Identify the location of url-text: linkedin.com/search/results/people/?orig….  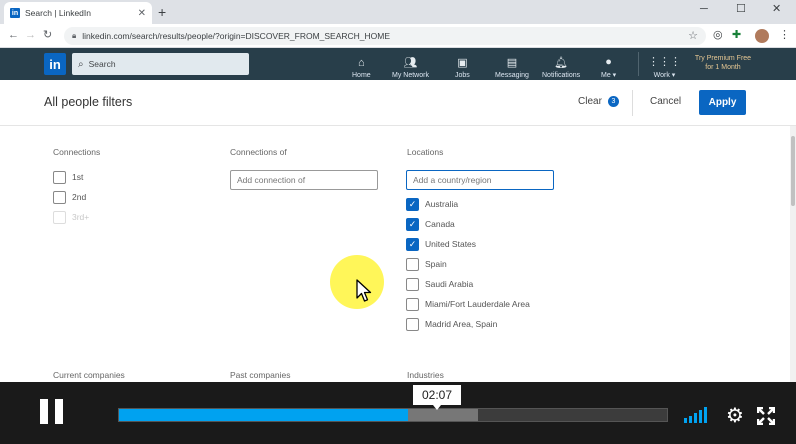
(236, 36).